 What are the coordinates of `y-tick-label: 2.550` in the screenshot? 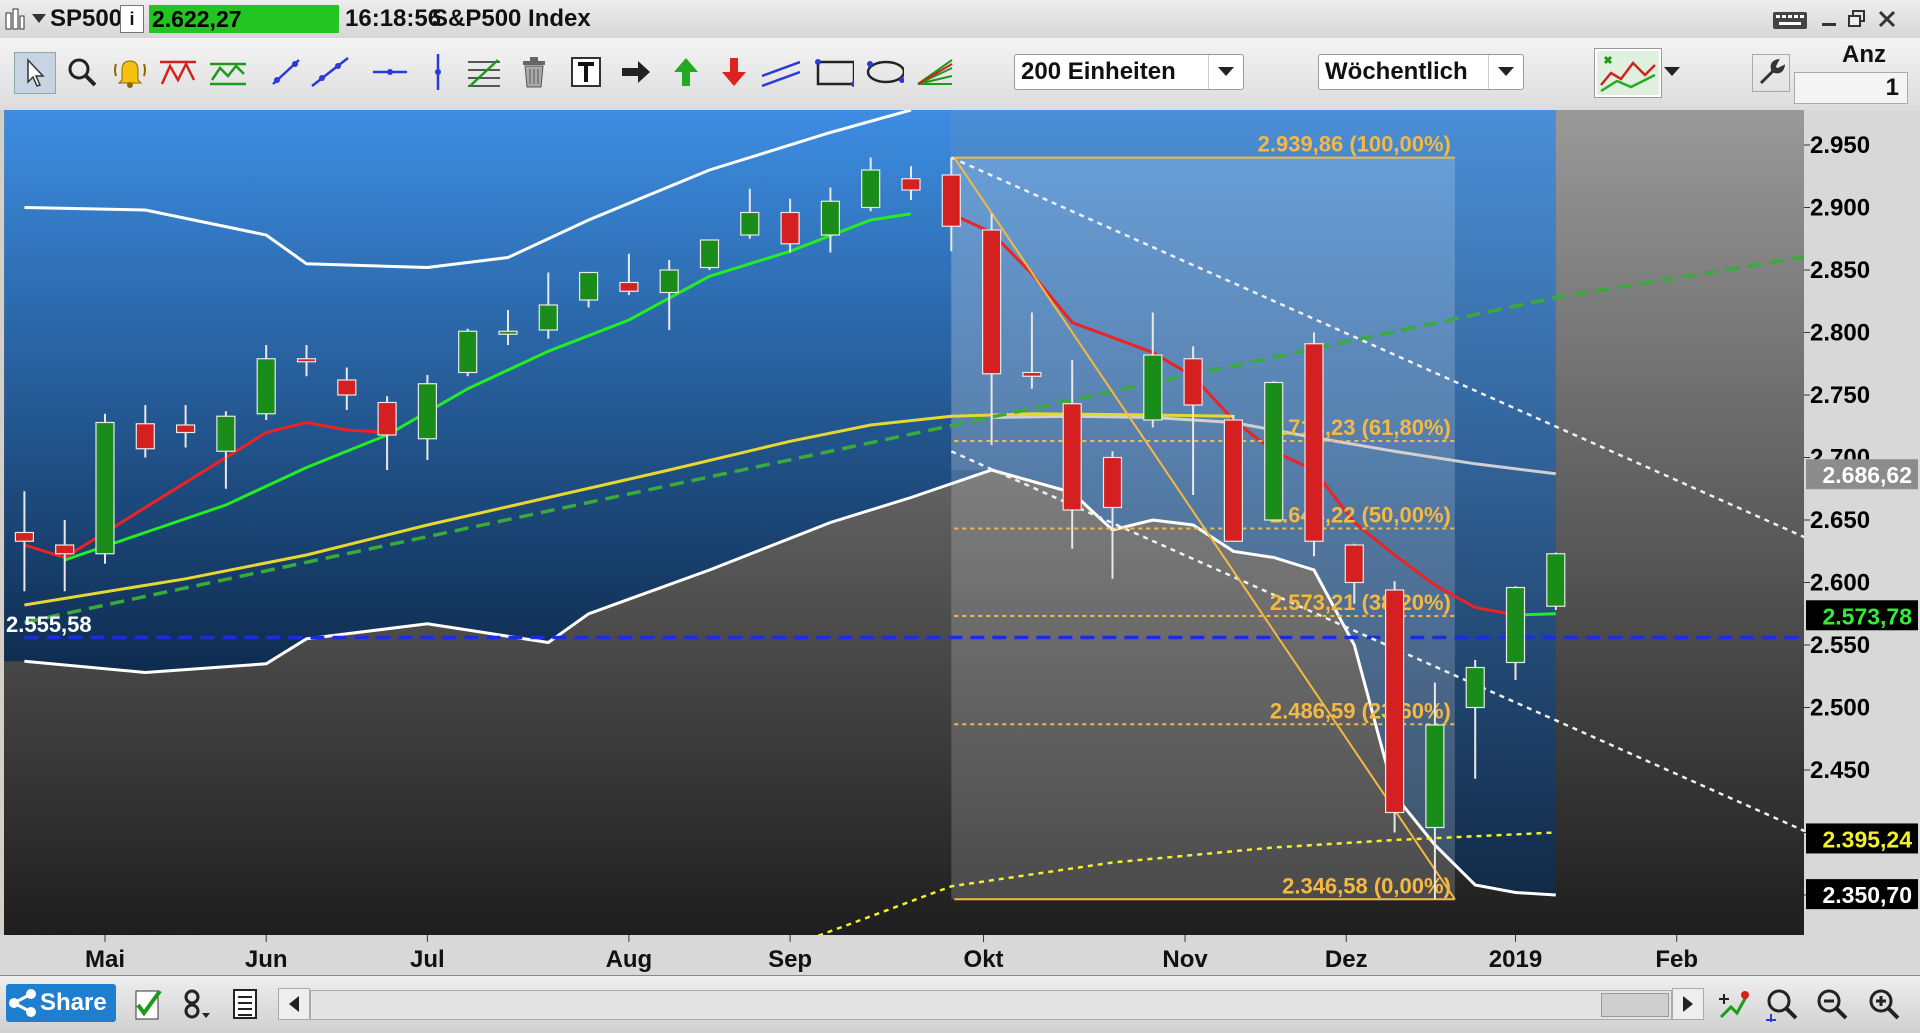 It's located at (1840, 645).